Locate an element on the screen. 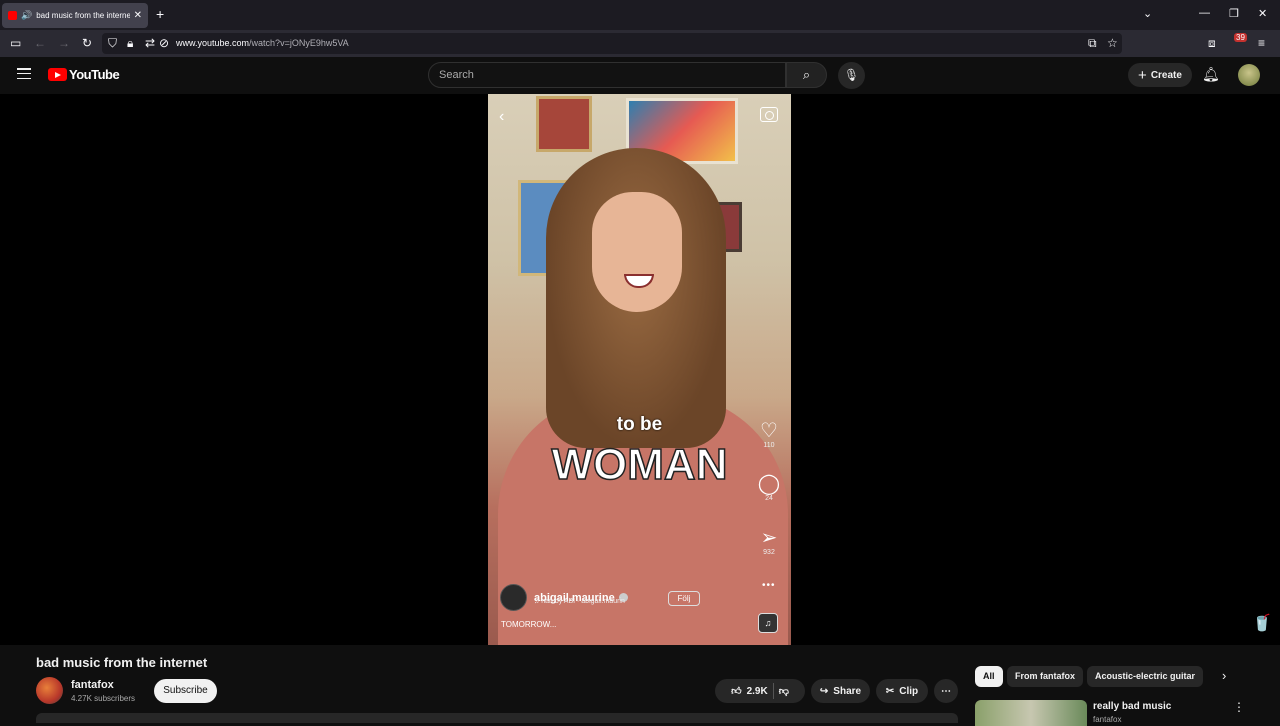  camera-icon is located at coordinates (769, 114).